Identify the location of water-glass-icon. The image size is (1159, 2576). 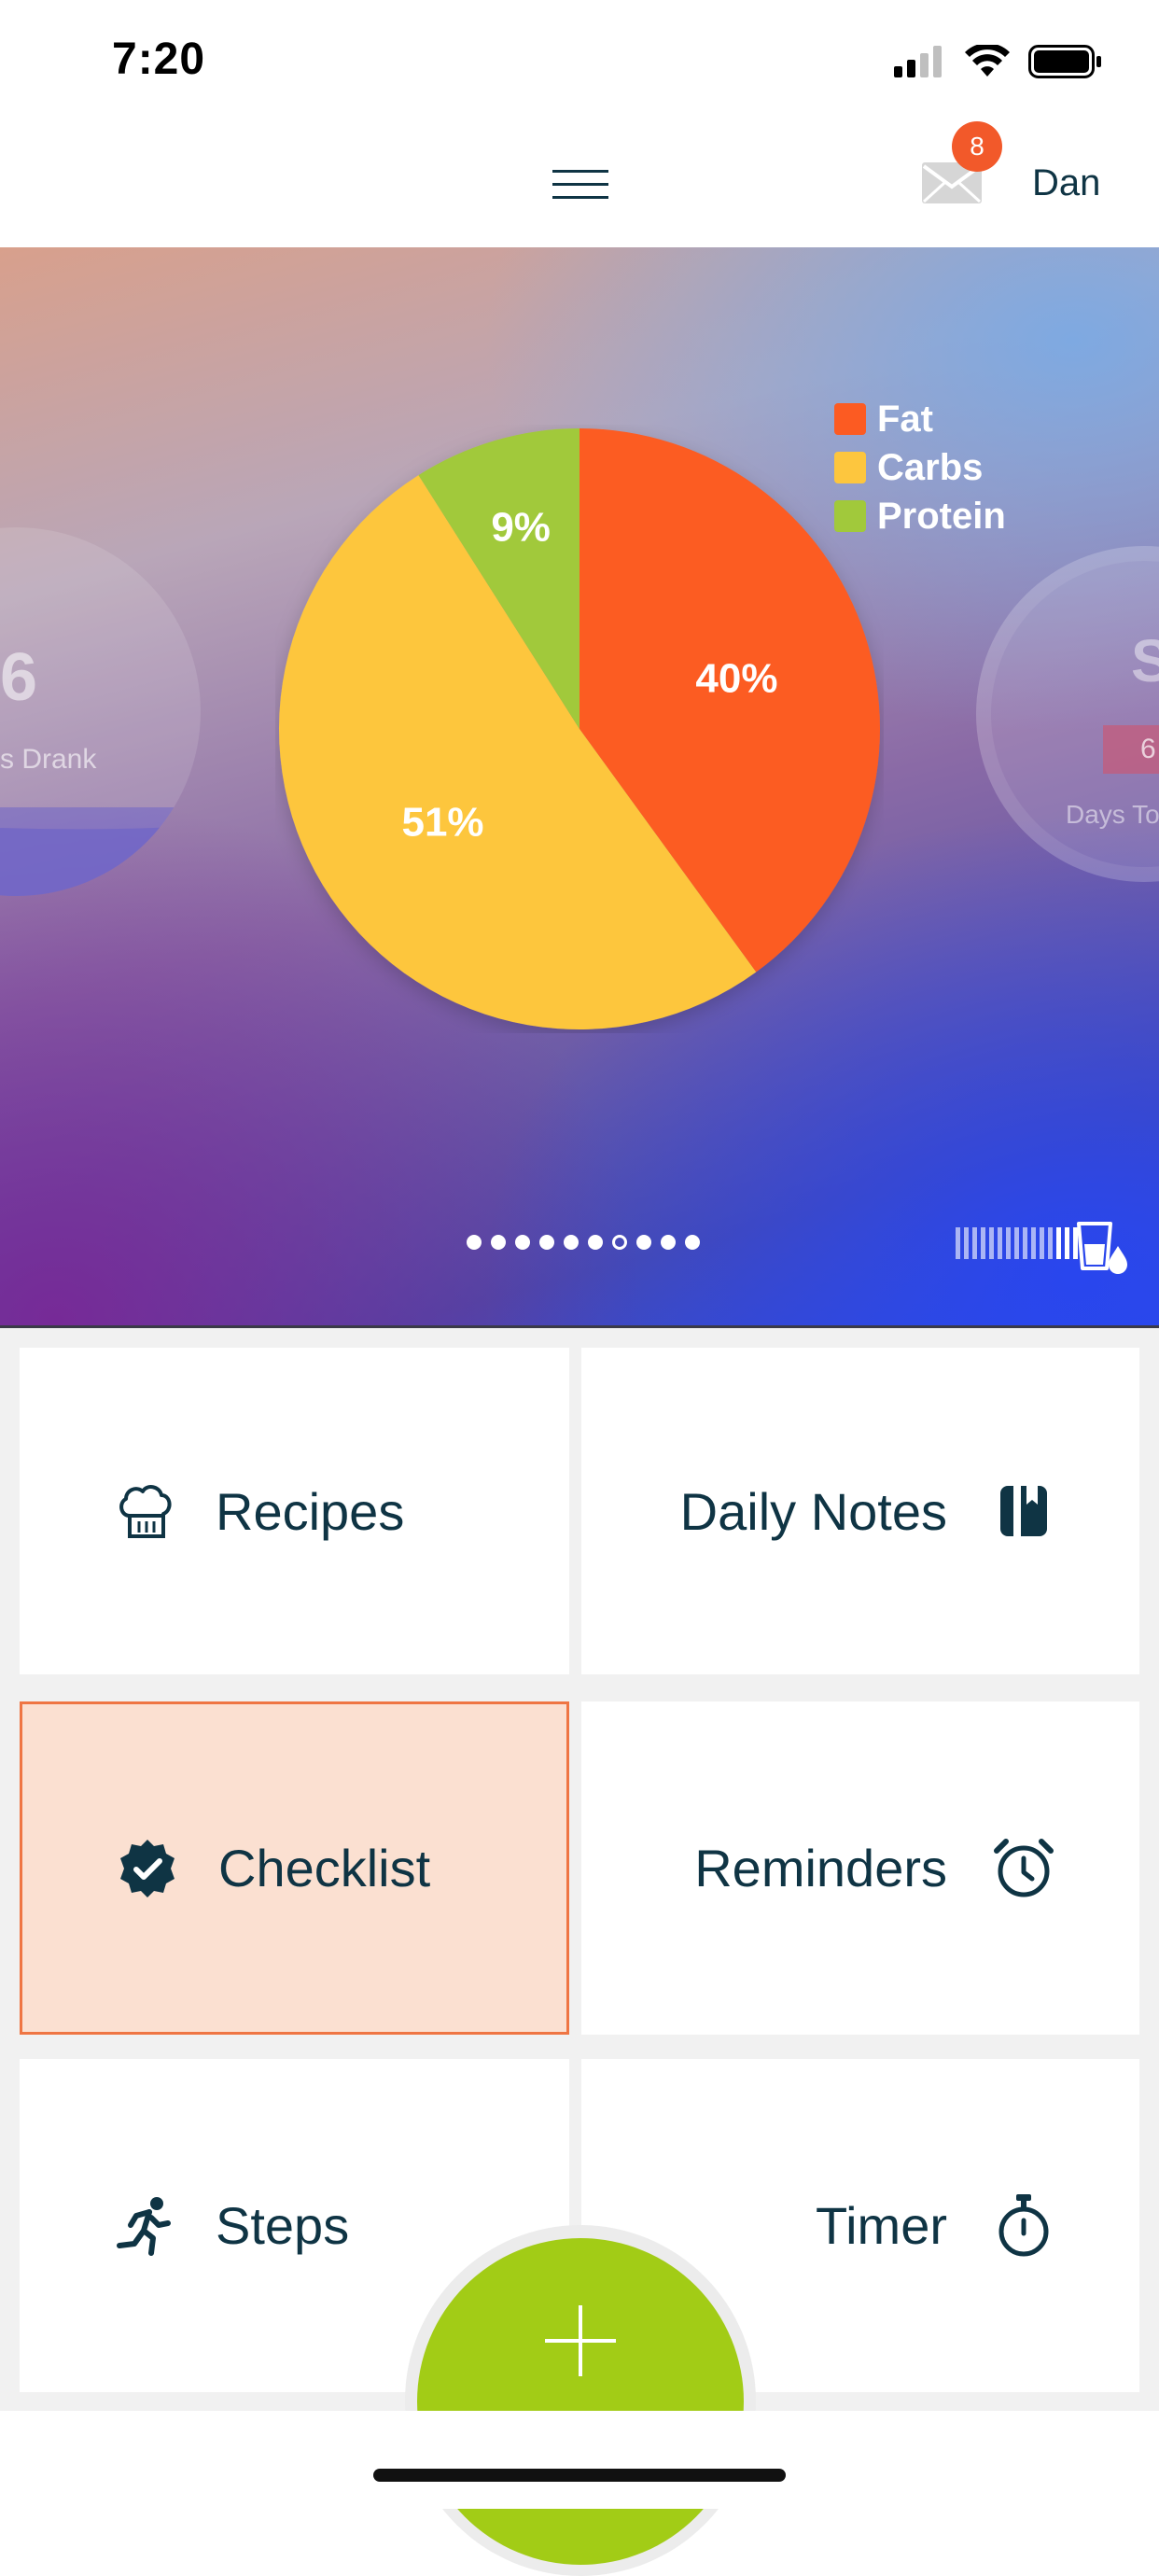
(1101, 1246).